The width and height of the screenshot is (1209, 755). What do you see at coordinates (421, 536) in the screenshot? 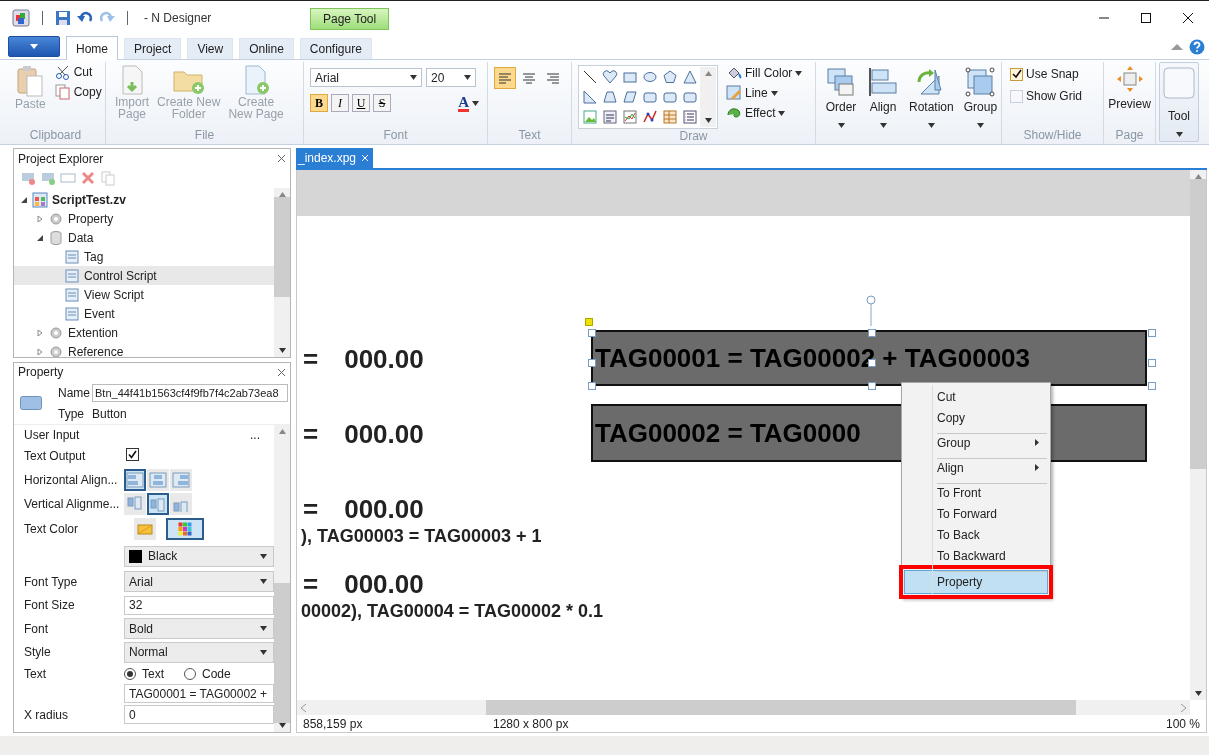
I see `formula-text: ), TAG00003 = TAG00003 + 1` at bounding box center [421, 536].